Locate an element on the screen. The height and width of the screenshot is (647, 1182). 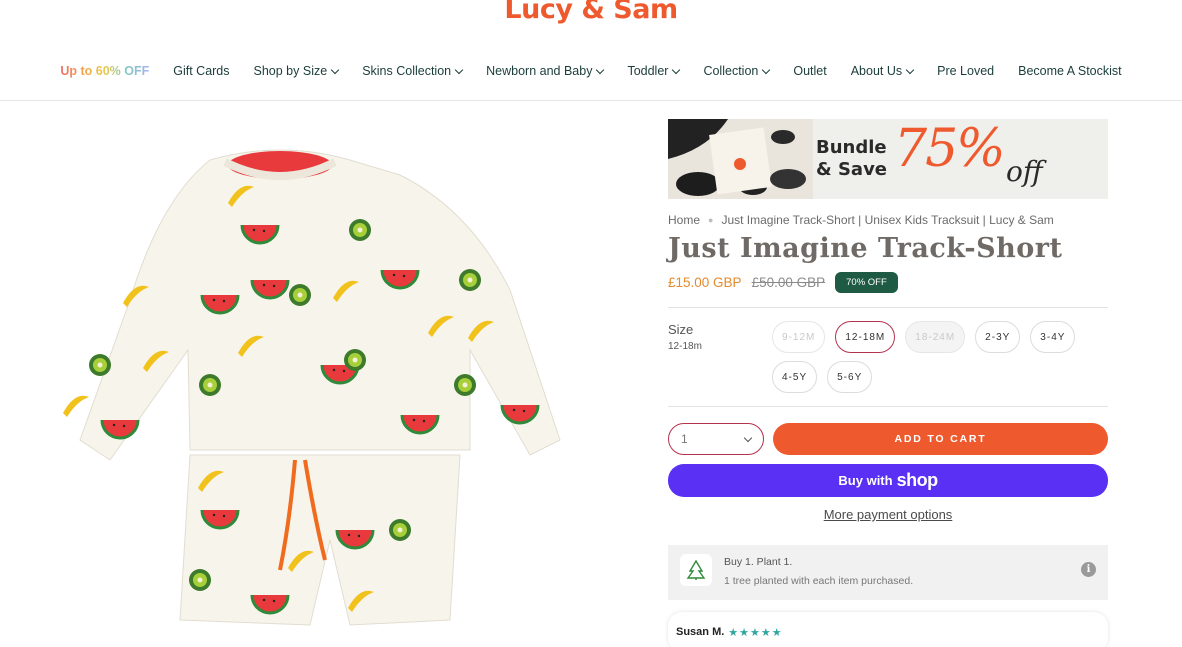
review-card: Susan M. ★★★★★ is located at coordinates (888, 629).